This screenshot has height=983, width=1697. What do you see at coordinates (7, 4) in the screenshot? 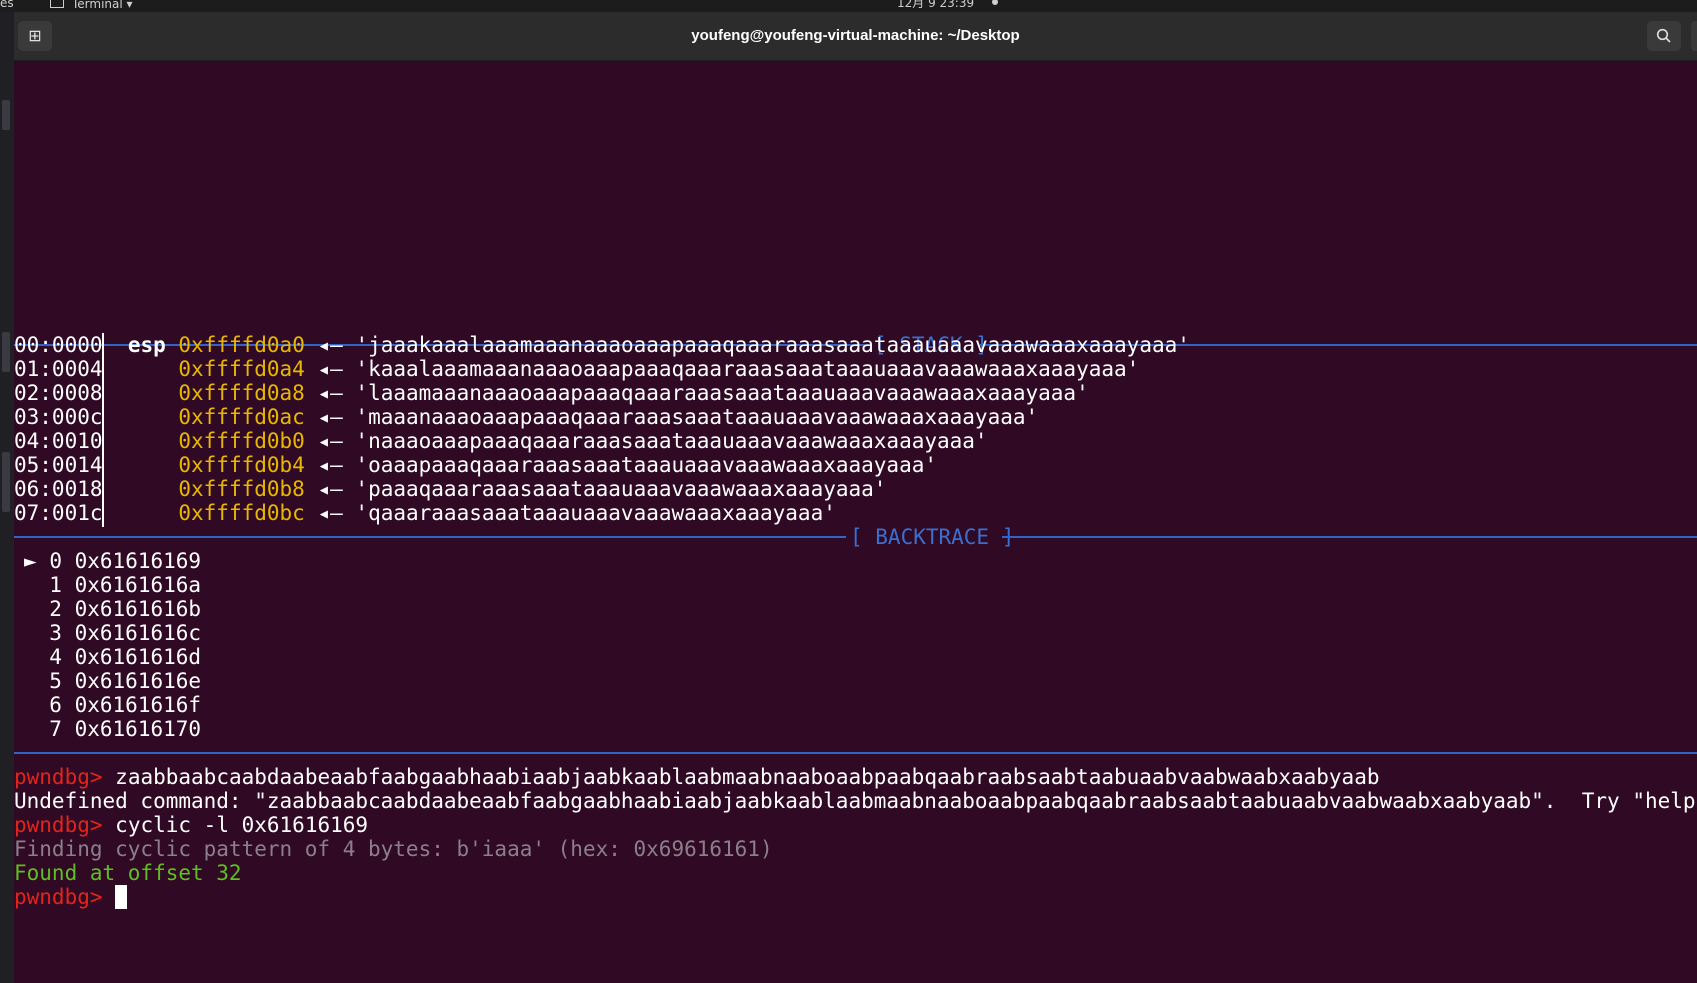
I see `activities-label: es` at bounding box center [7, 4].